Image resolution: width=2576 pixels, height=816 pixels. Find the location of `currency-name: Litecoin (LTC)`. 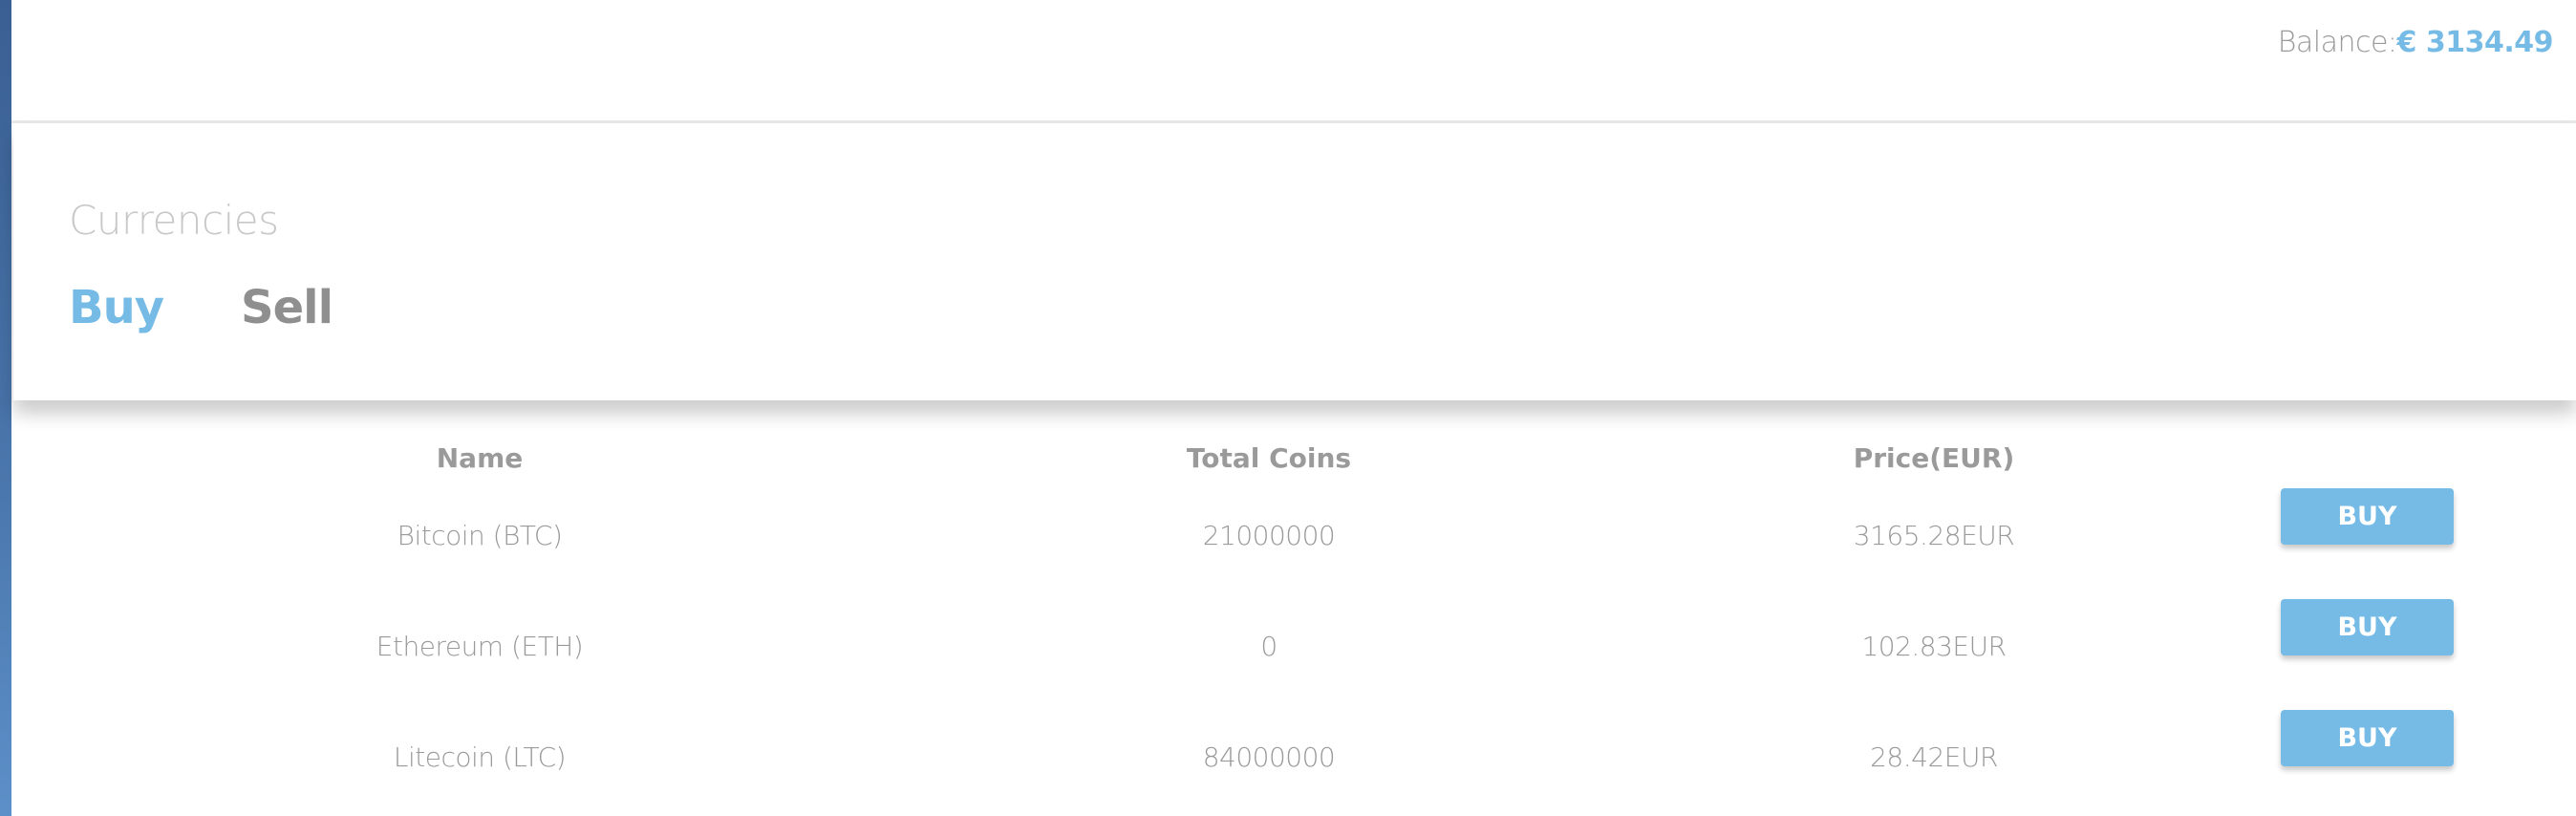

currency-name: Litecoin (LTC) is located at coordinates (480, 757).